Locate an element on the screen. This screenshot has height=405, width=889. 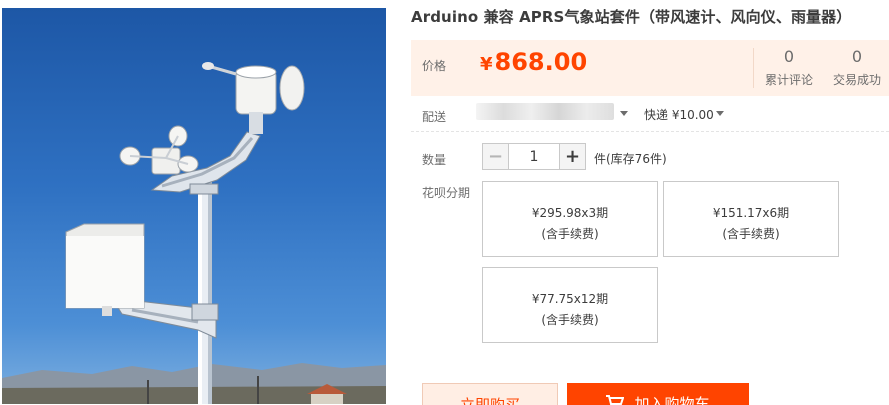
shipping-option: 快递 ¥10.00 is located at coordinates (679, 114).